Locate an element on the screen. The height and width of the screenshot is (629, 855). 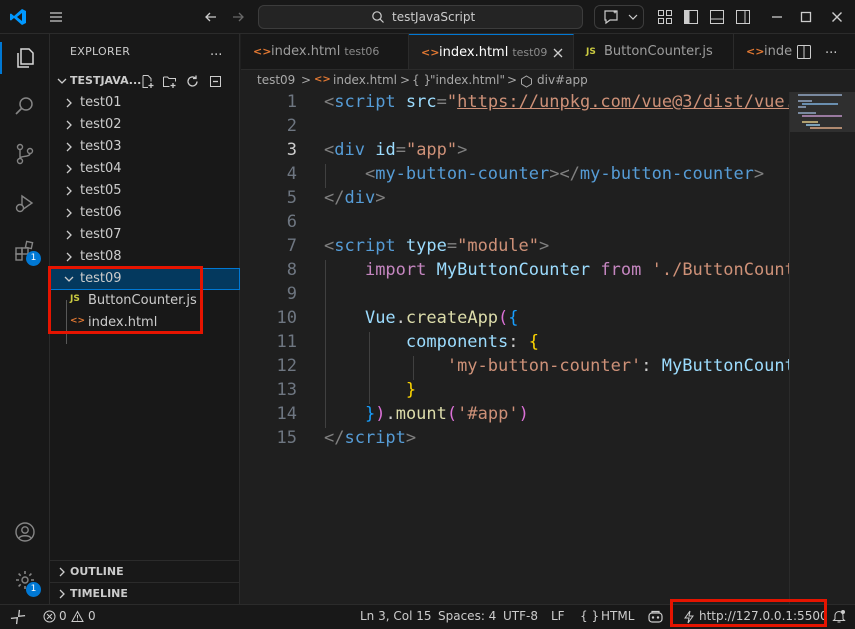
customize-layout-icon is located at coordinates (665, 17).